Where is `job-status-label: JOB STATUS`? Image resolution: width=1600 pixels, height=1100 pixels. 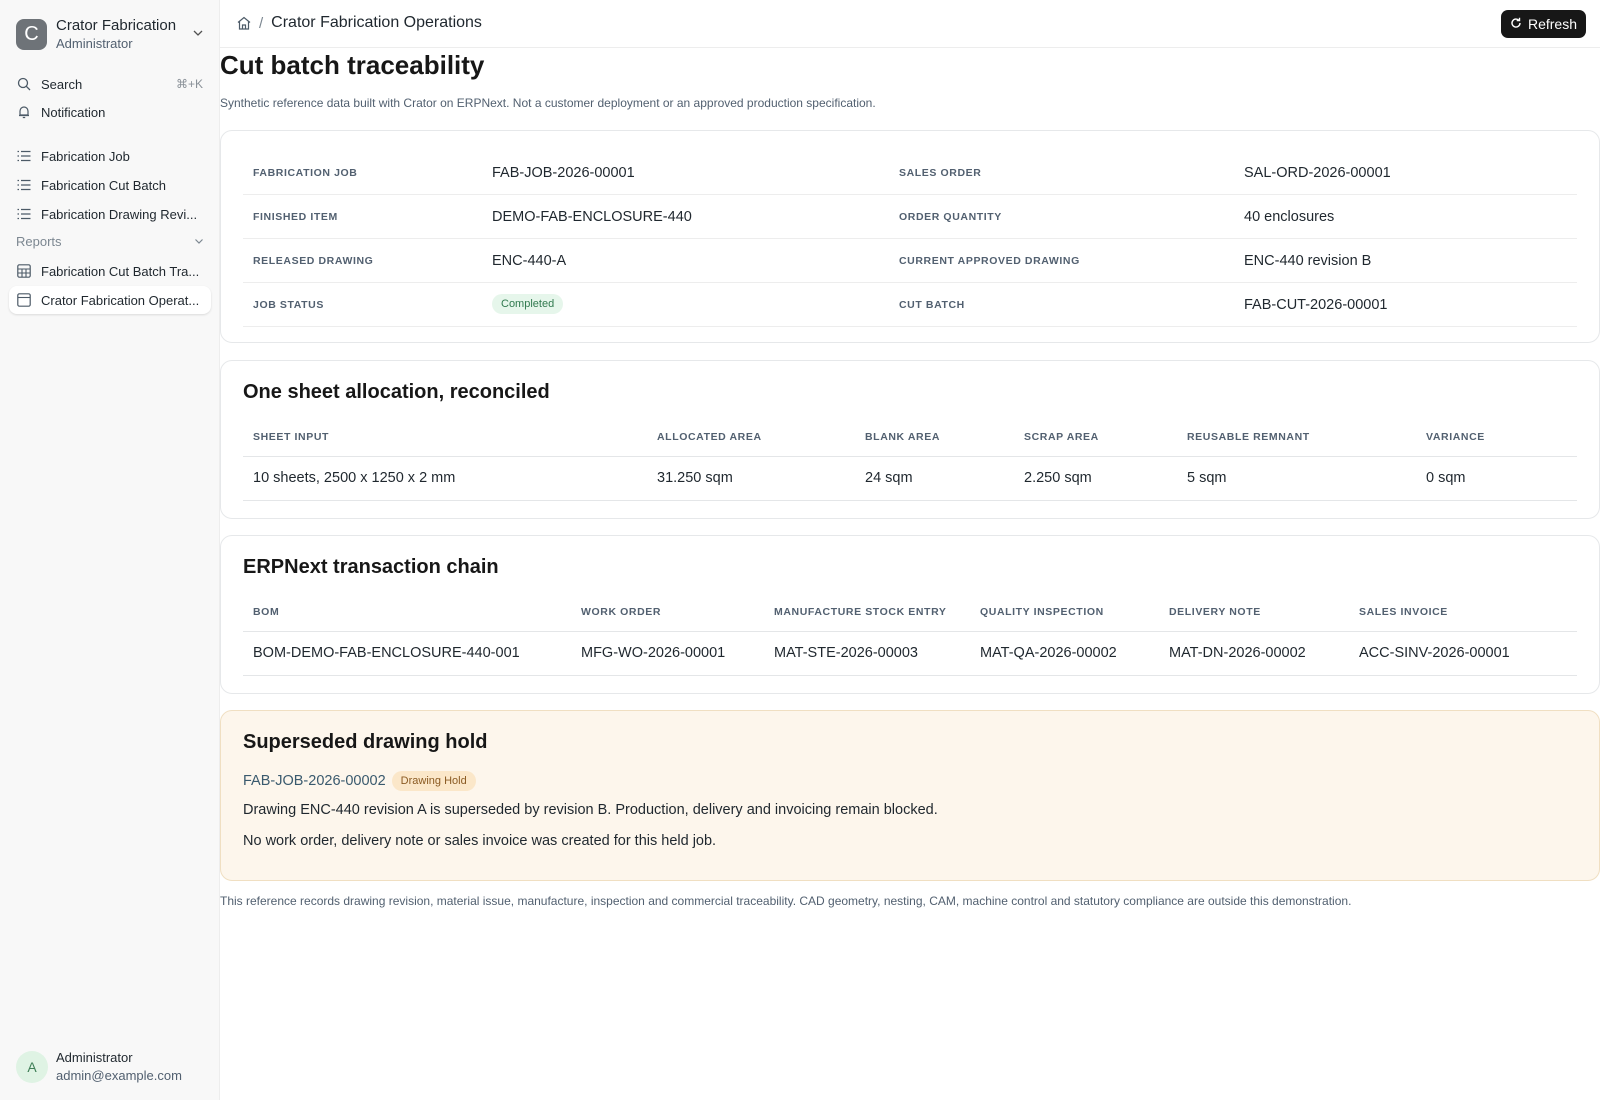
job-status-label: JOB STATUS is located at coordinates (288, 304).